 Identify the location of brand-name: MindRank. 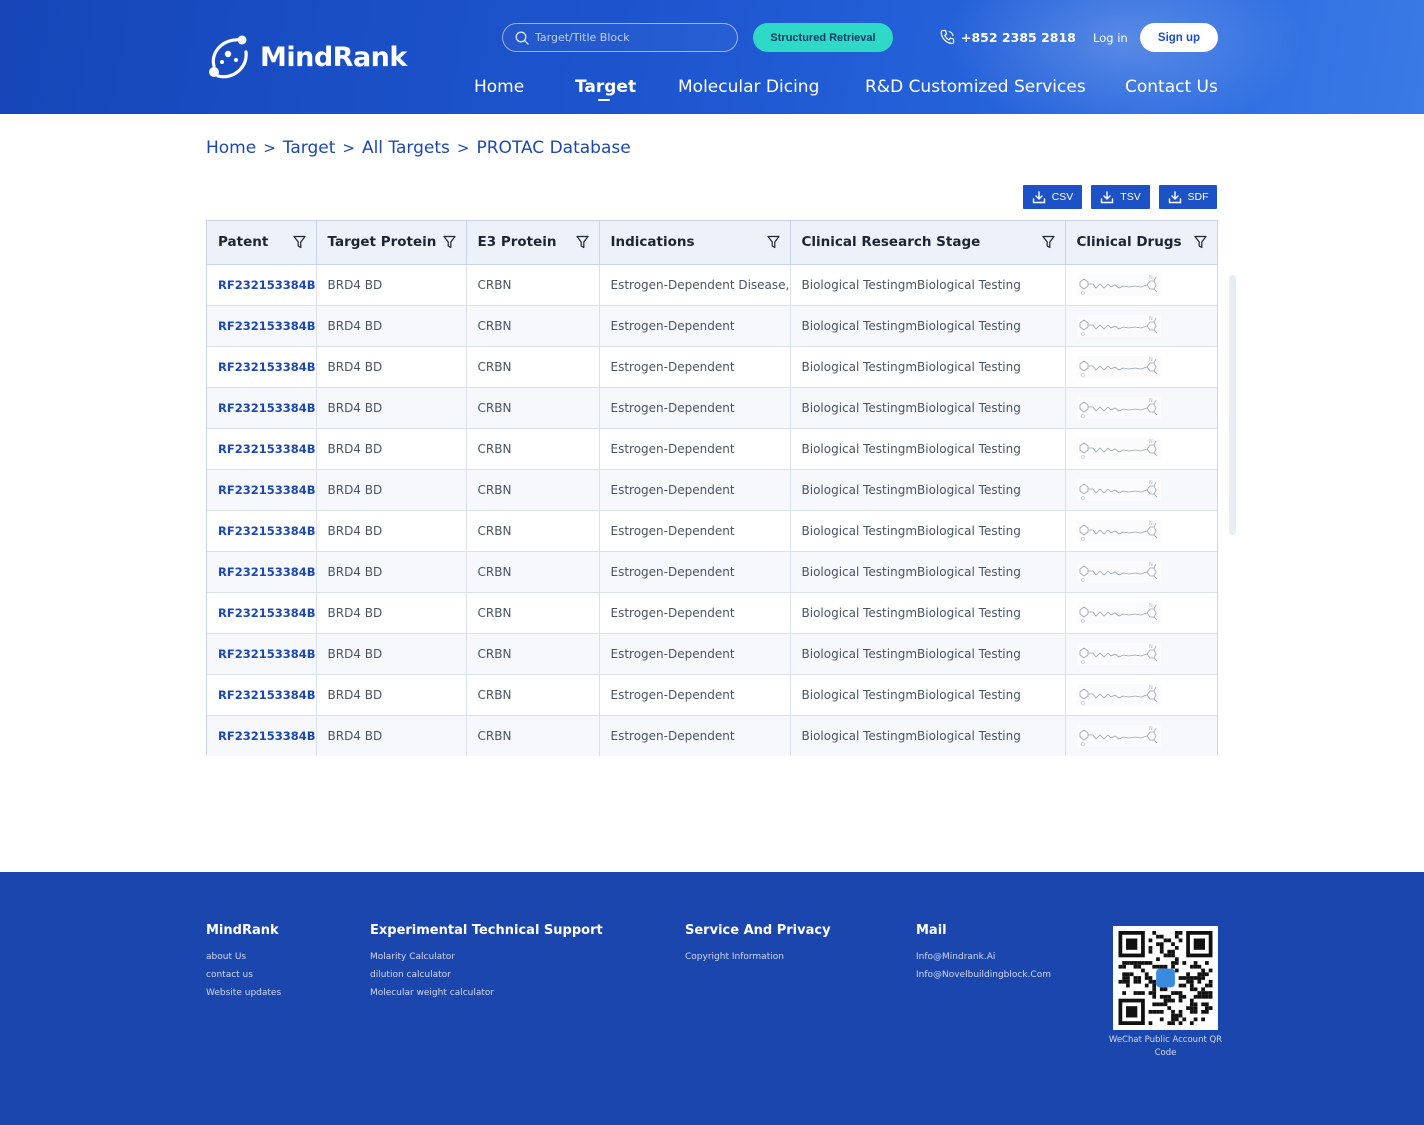
(333, 57).